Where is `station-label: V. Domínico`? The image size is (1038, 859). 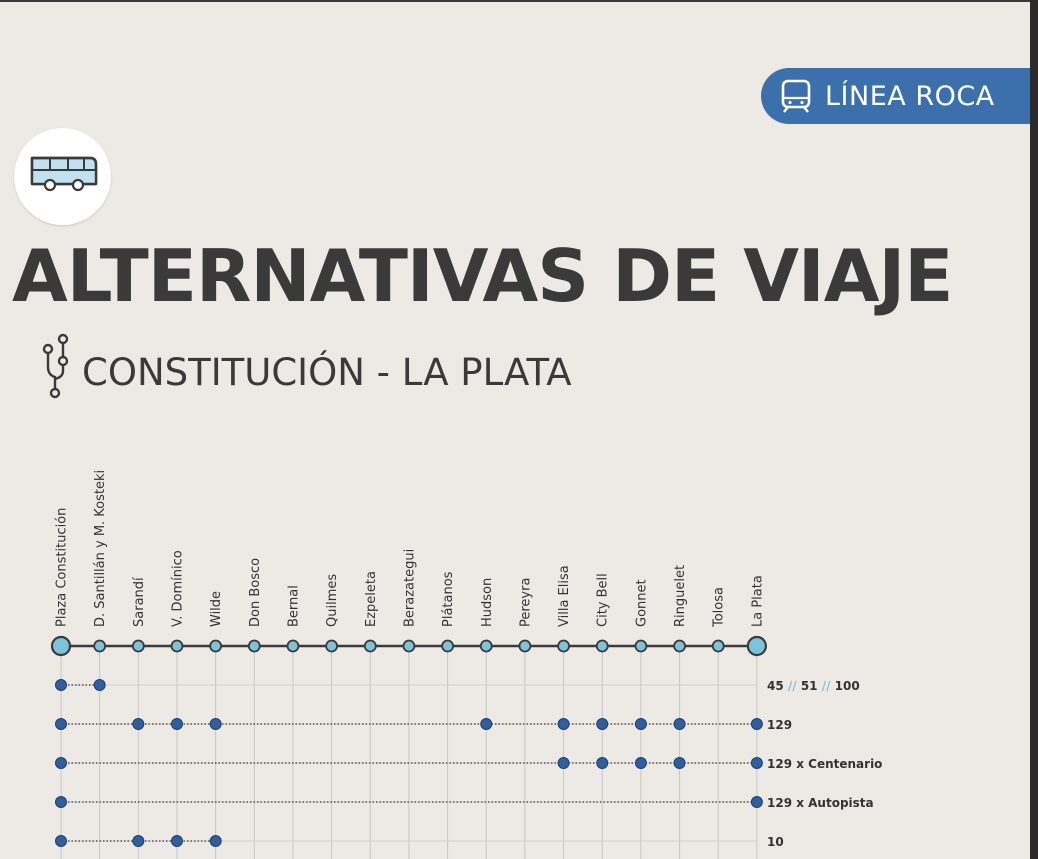 station-label: V. Domínico is located at coordinates (177, 588).